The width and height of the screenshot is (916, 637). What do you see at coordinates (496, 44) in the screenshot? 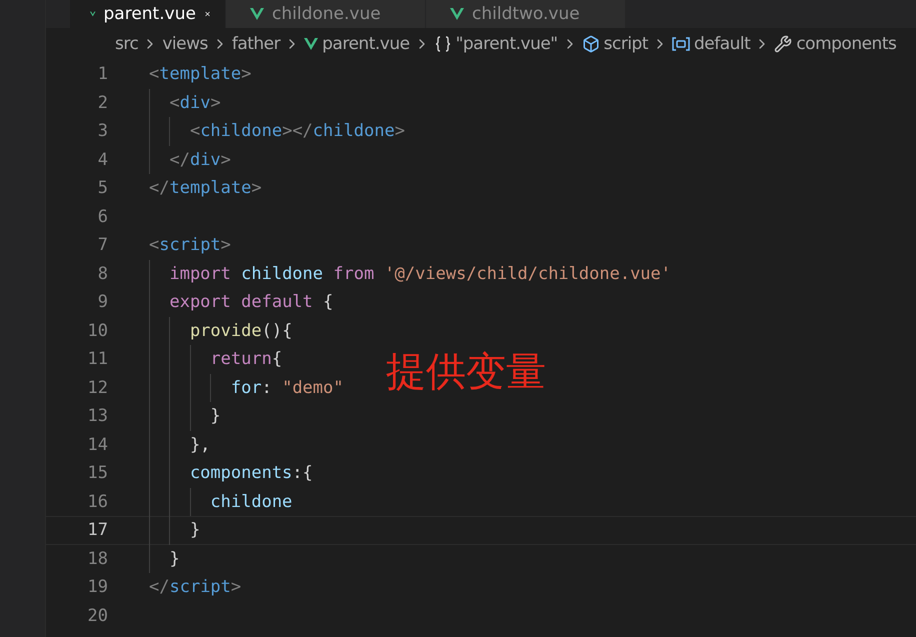
I see `breadcrumb-item: "parent.vue"` at bounding box center [496, 44].